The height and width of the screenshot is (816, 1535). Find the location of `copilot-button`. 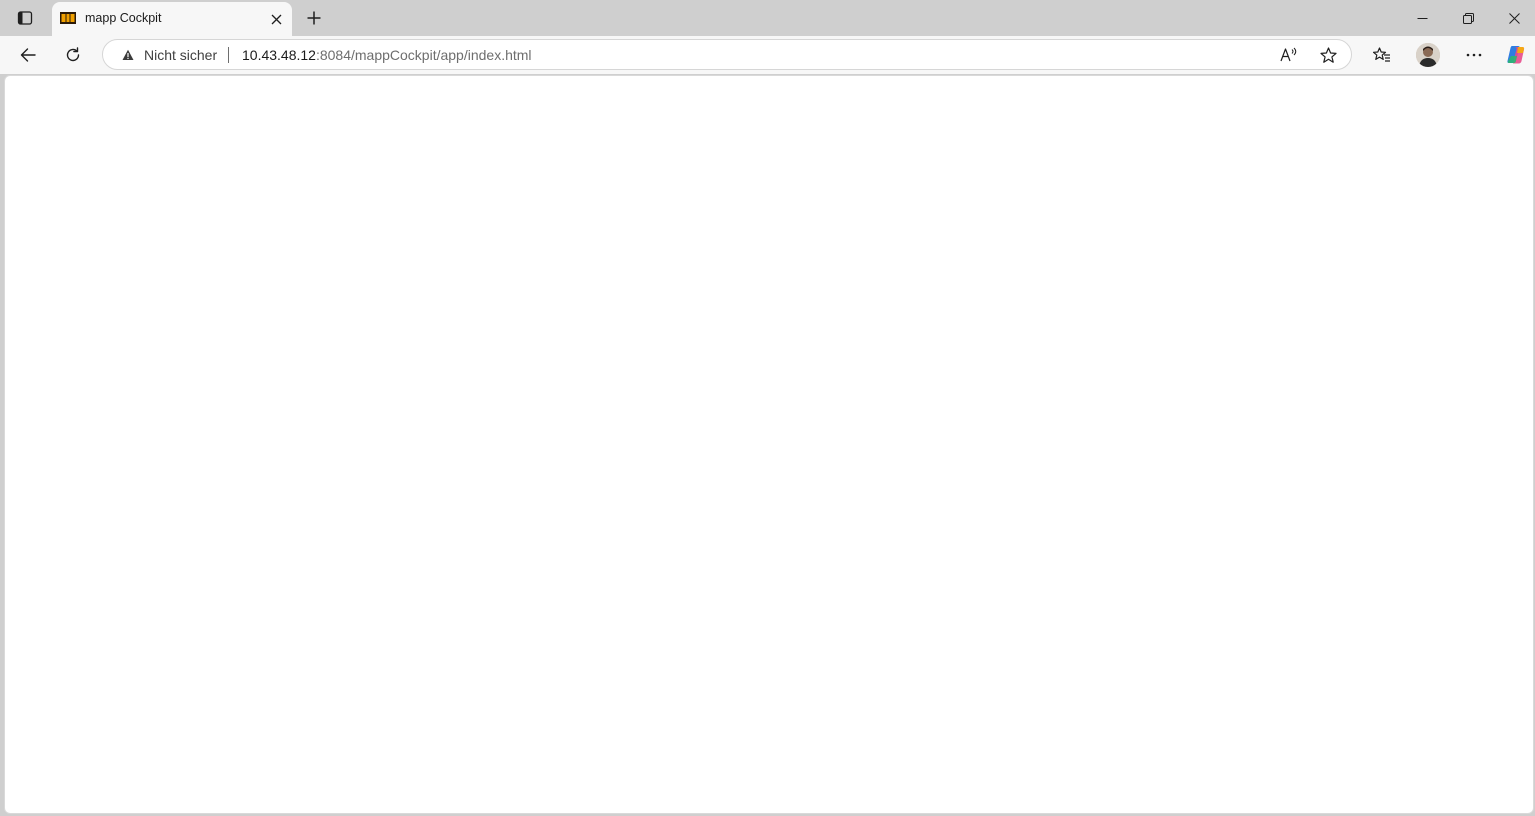

copilot-button is located at coordinates (1516, 55).